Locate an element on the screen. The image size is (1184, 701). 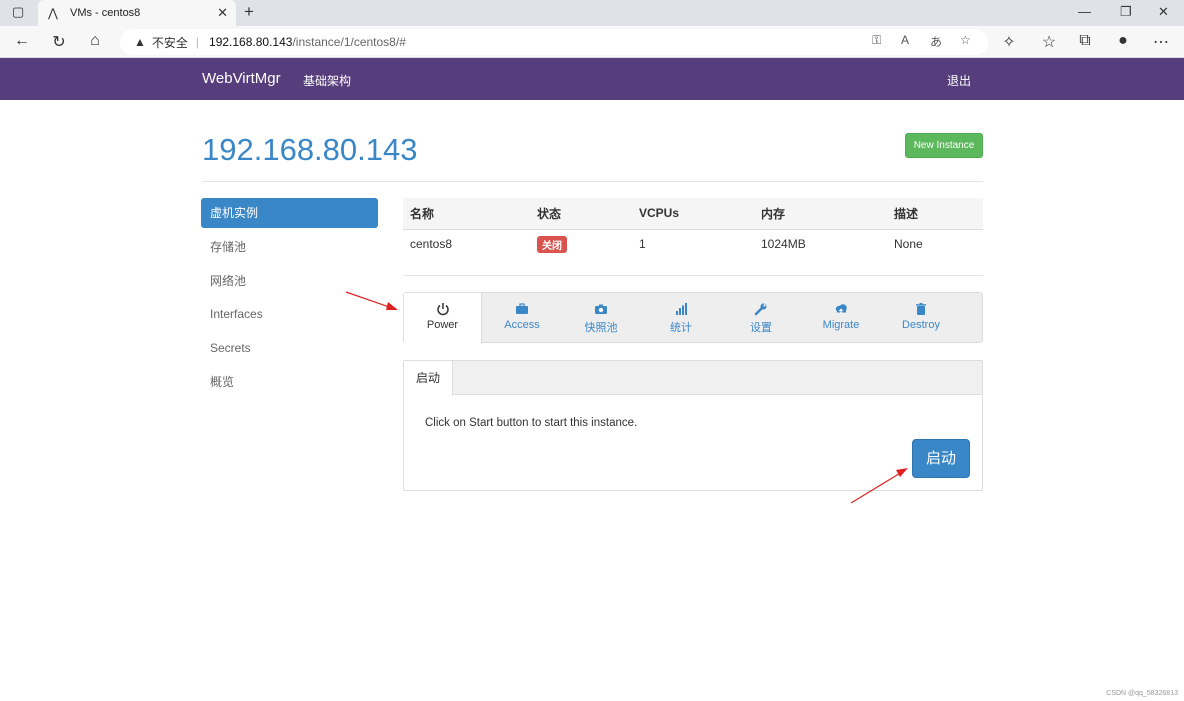
annotation-arrows is located at coordinates (626, 397).